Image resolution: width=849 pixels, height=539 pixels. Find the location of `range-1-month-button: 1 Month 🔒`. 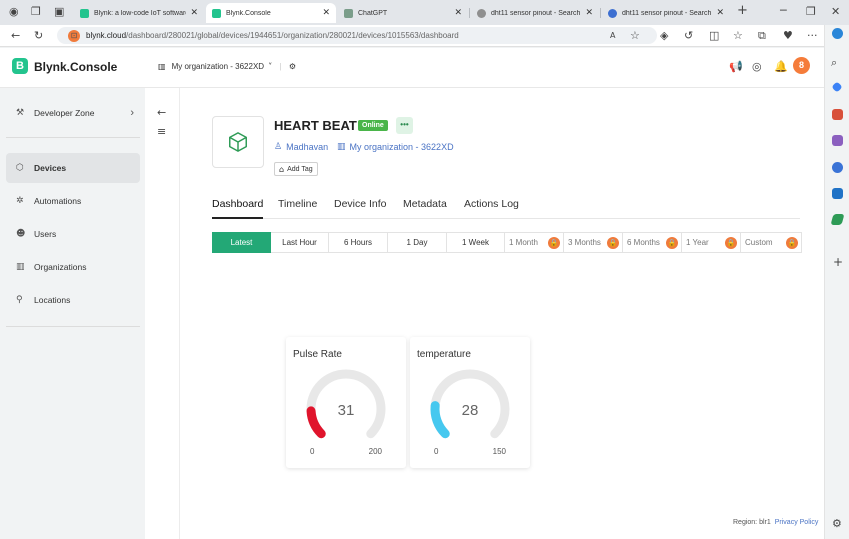

range-1-month-button: 1 Month 🔒 is located at coordinates (534, 242).